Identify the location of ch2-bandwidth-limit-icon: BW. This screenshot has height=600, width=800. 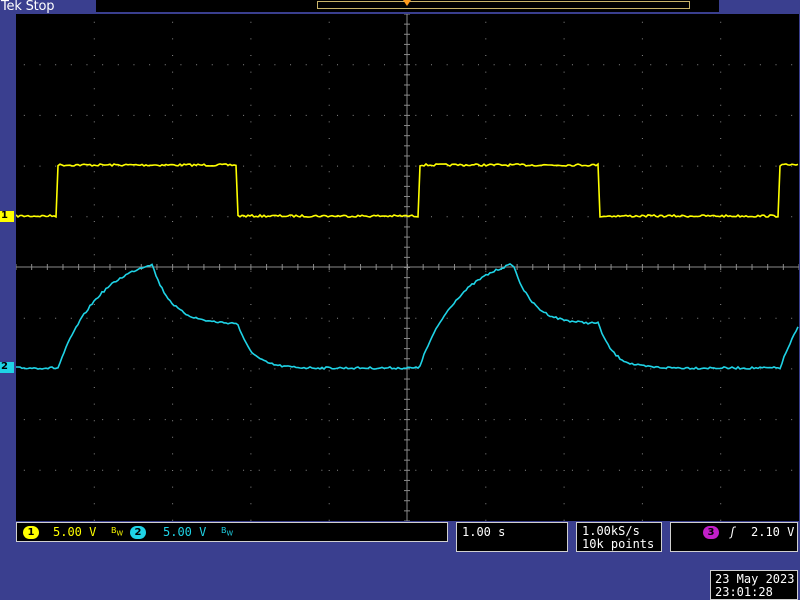
(227, 532).